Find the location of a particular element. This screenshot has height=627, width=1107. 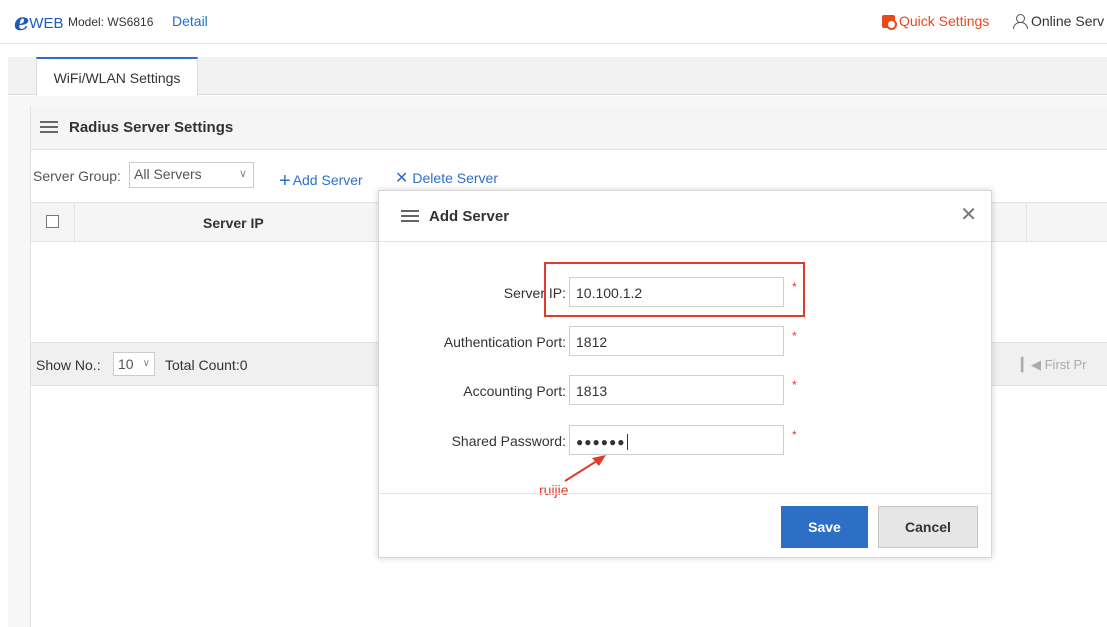

delete-server-button: ✕ Delete Server is located at coordinates (446, 178).